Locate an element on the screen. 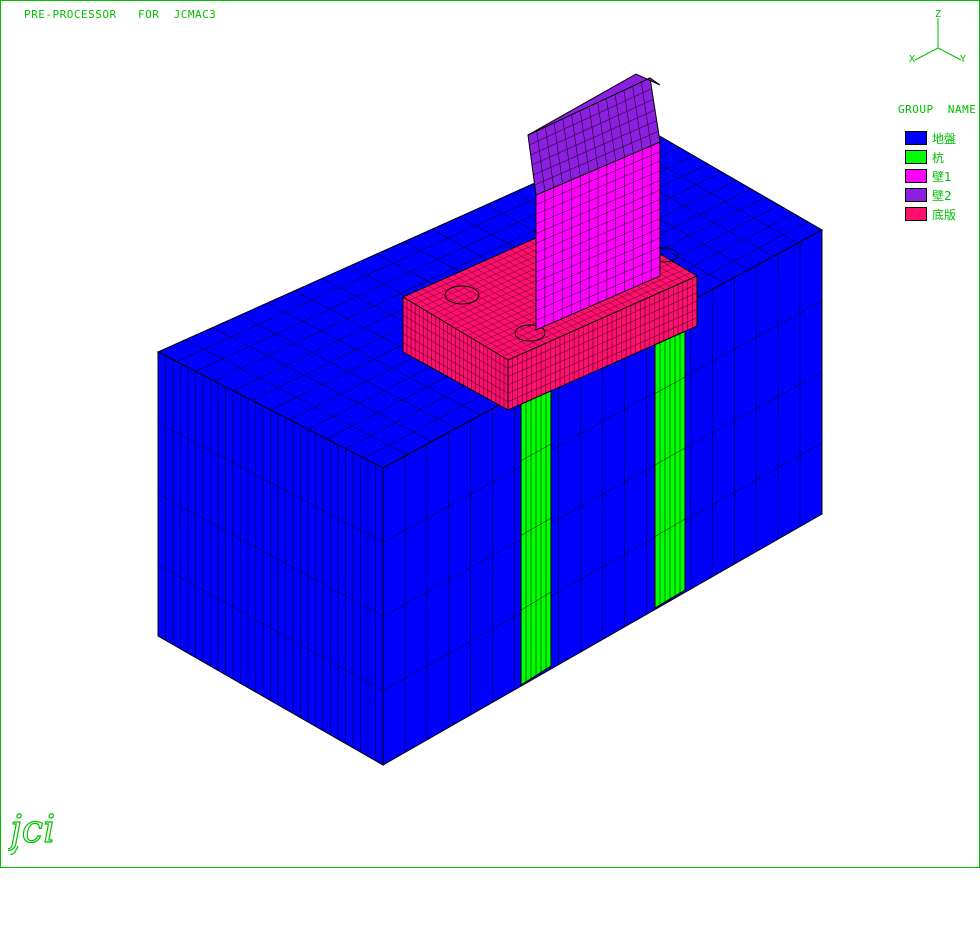 Image resolution: width=980 pixels, height=939 pixels. axis-x-label: X is located at coordinates (912, 59).